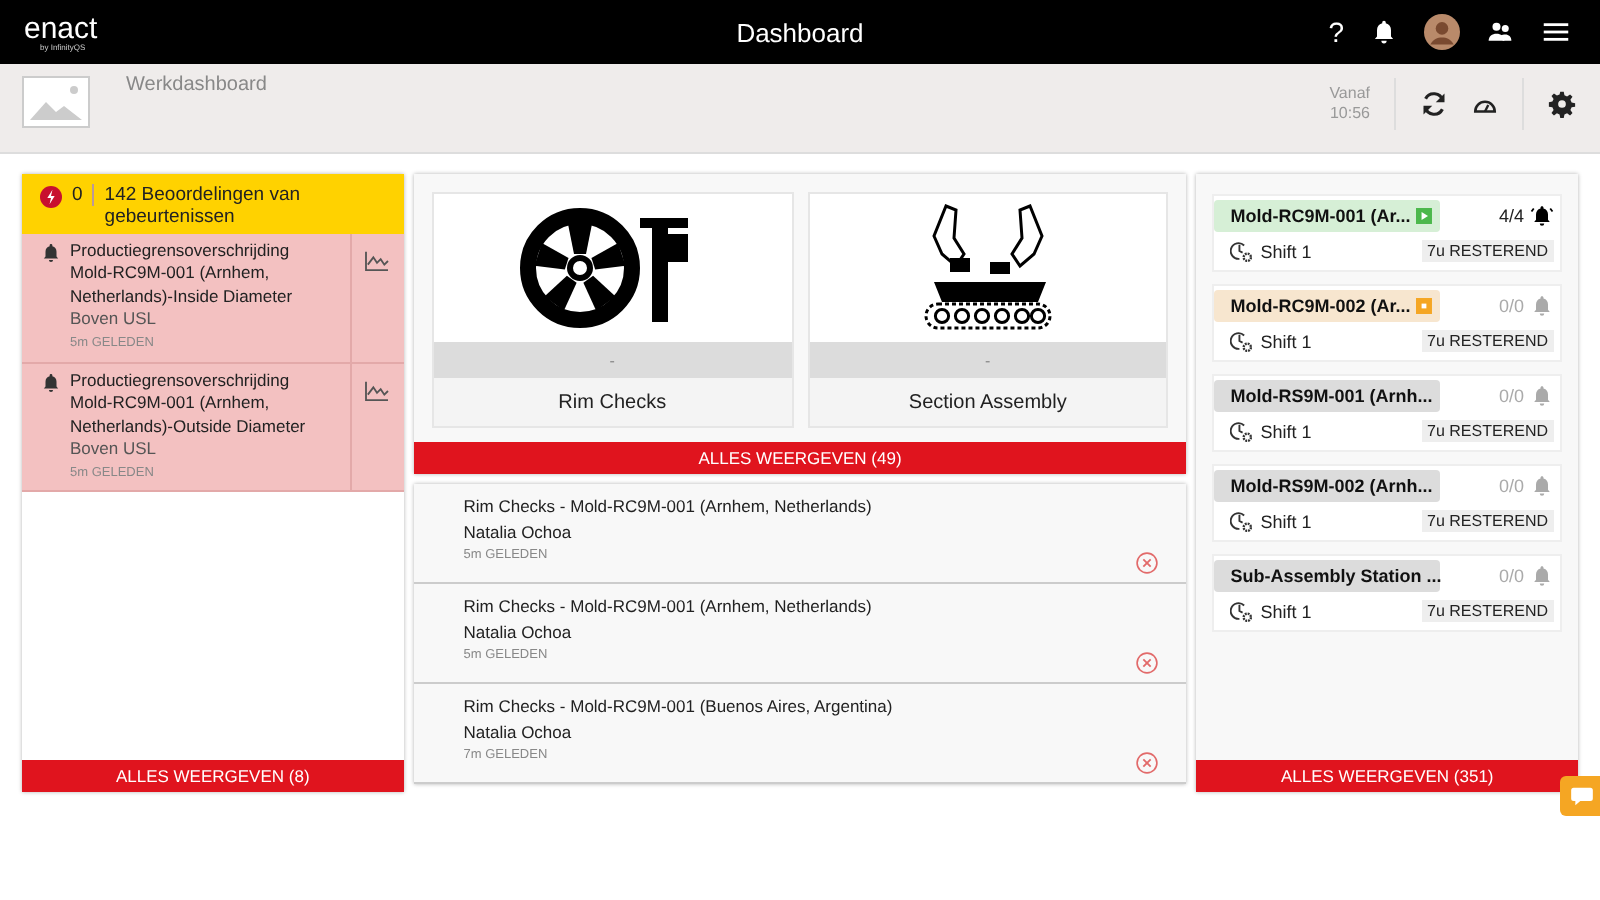 The width and height of the screenshot is (1600, 900). Describe the element at coordinates (1387, 413) in the screenshot. I see `station-card: Mold-RS9M-001 (Arnh... 0/0 Shift 1 7u RESTEREND` at that location.